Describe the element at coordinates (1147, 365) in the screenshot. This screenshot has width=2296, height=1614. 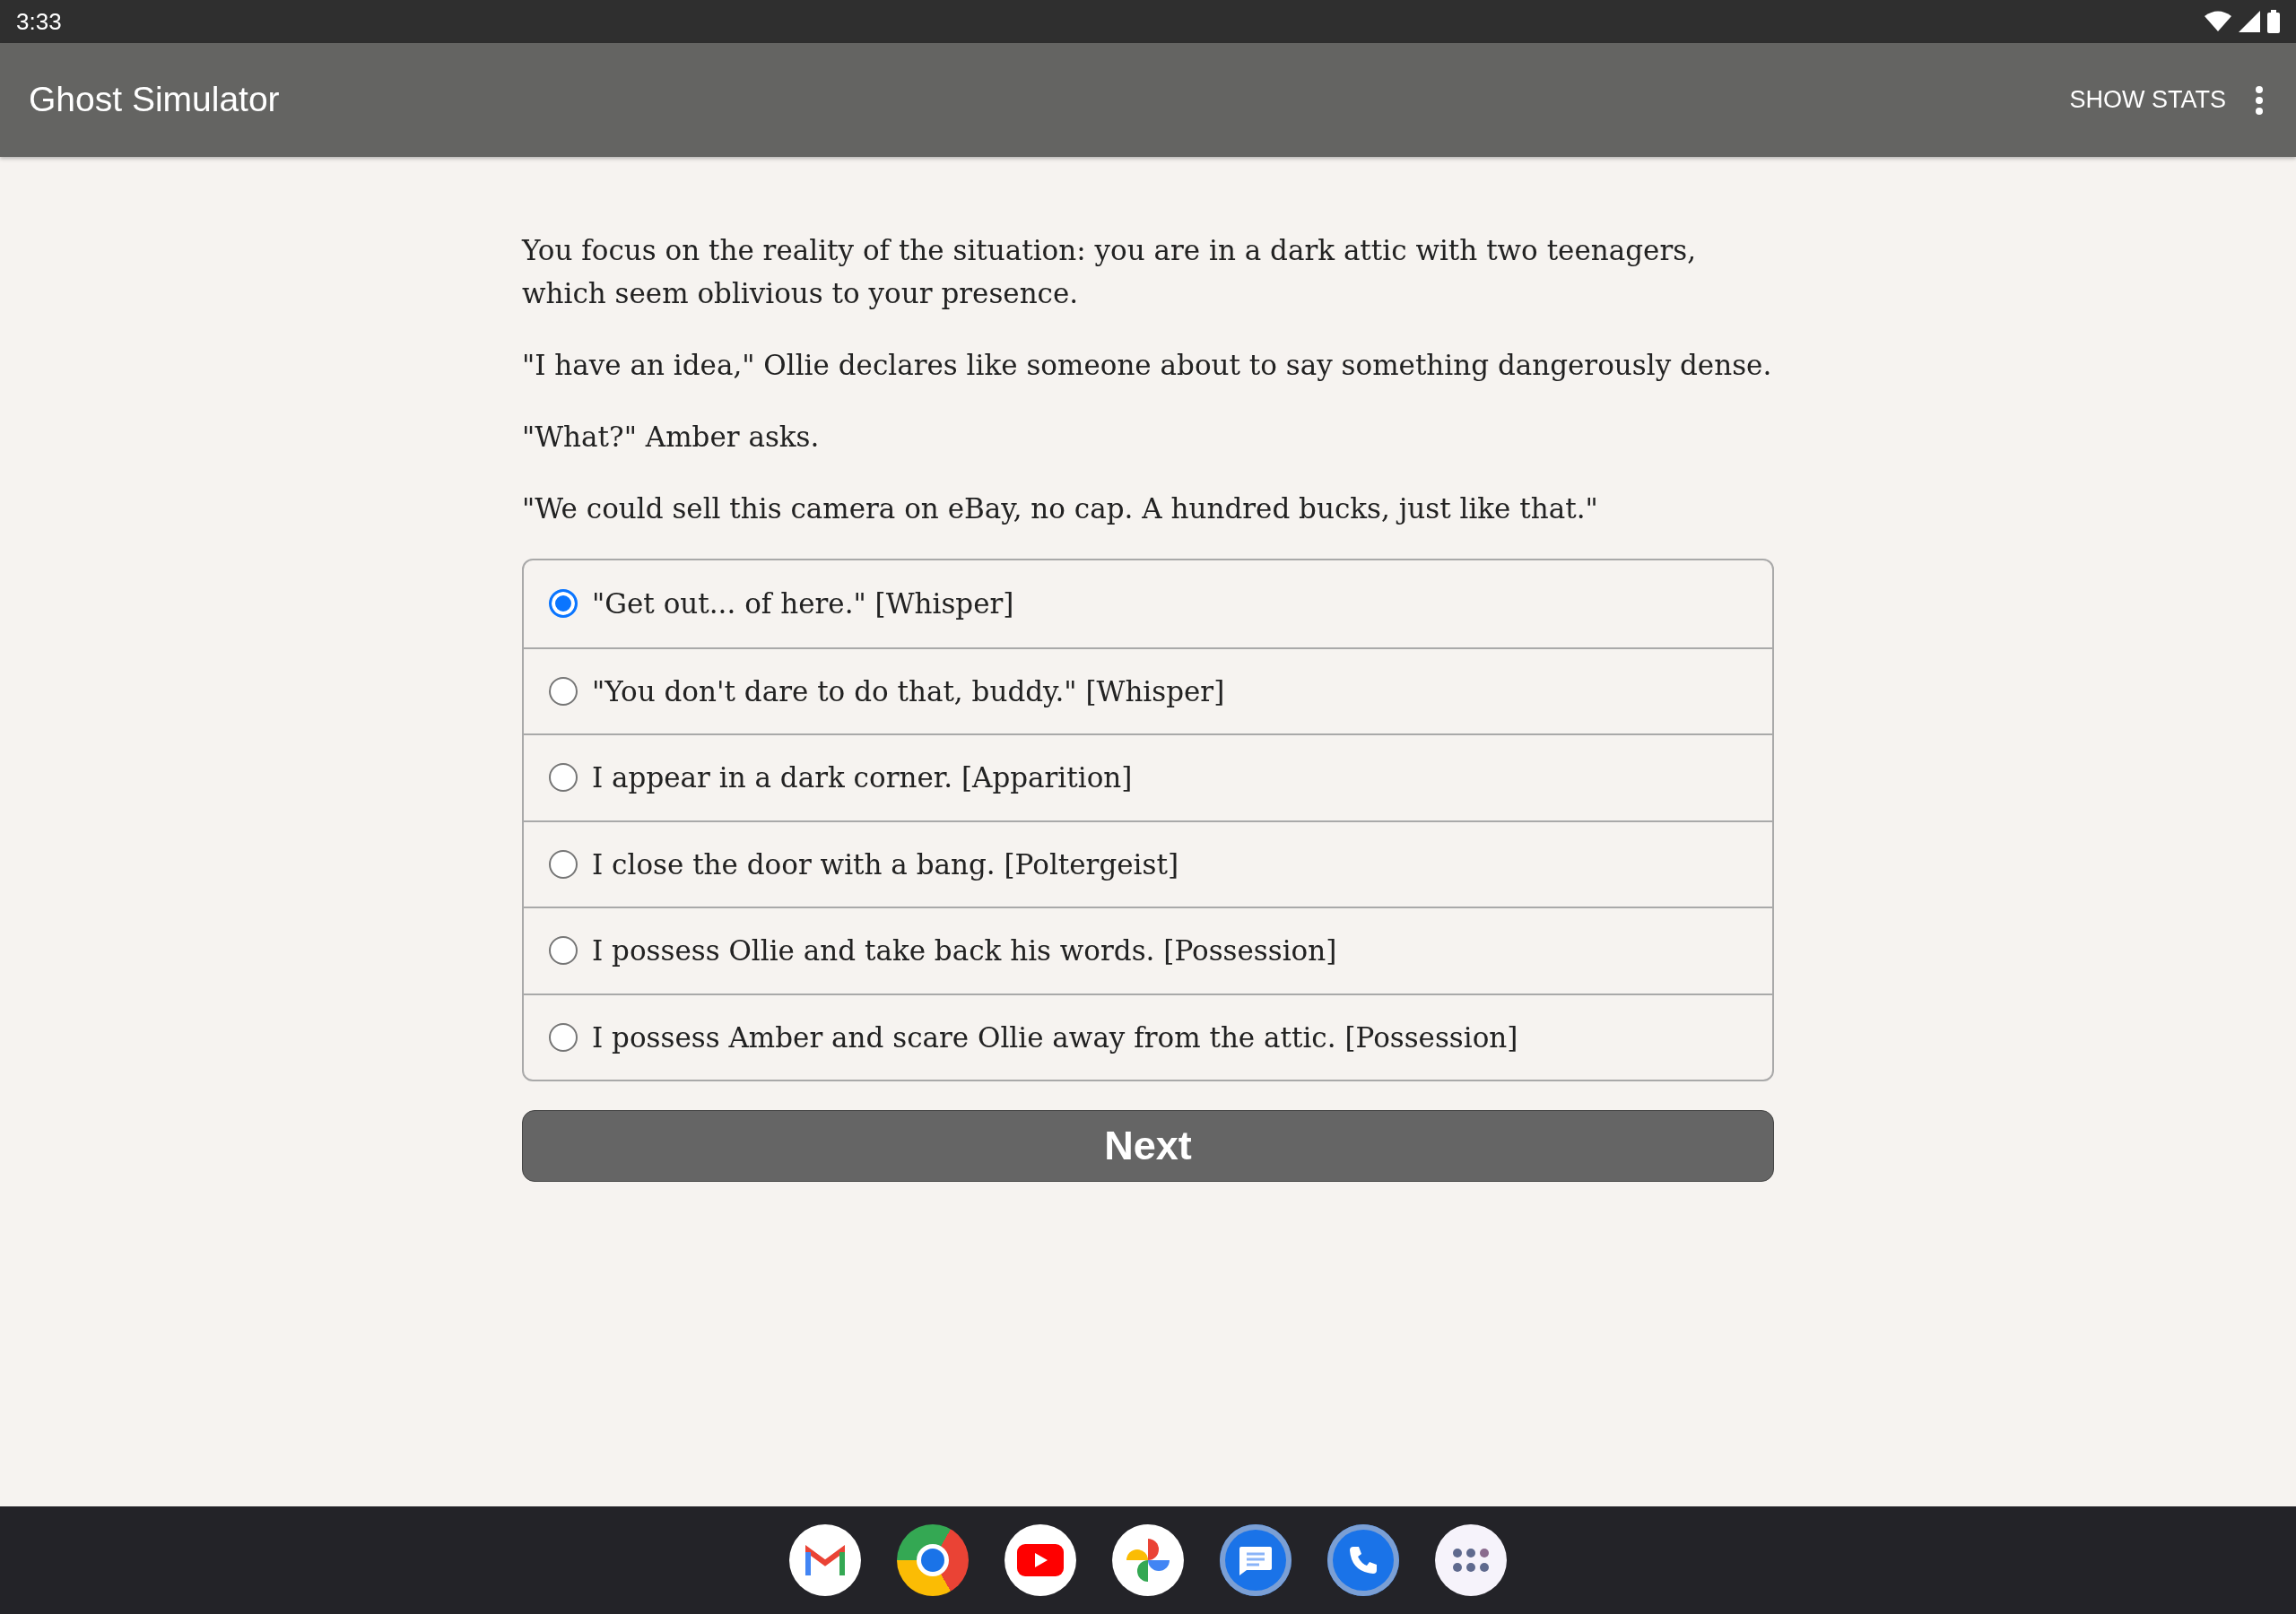
I see `story-paragraph: "I have an idea," Ollie declares like someone about to say something dangerously dense.` at that location.